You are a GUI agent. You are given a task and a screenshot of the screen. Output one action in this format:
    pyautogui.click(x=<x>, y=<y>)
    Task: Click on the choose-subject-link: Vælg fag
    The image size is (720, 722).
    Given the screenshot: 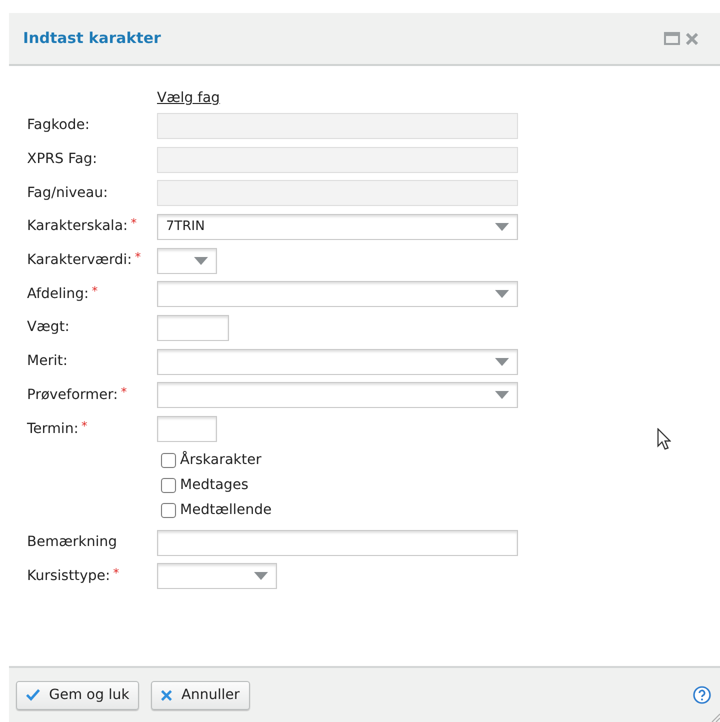 What is the action you would take?
    pyautogui.click(x=188, y=98)
    